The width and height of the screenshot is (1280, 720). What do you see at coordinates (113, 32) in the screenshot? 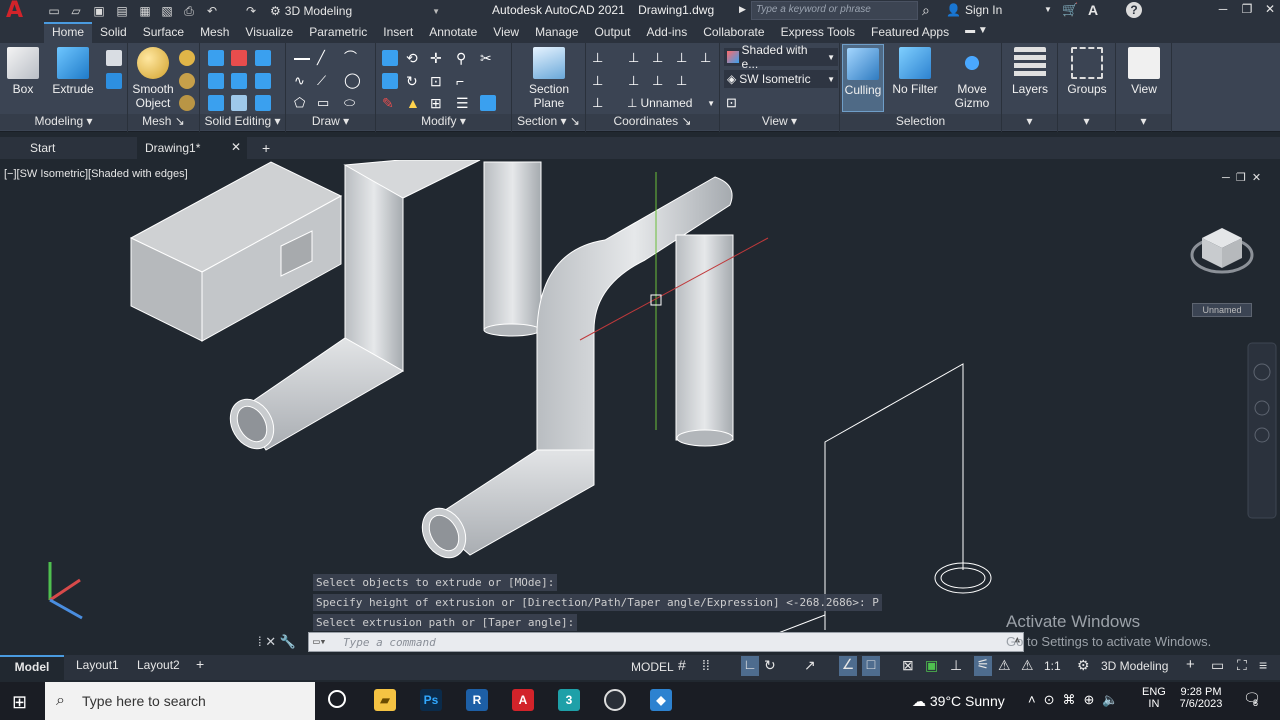
I see `tab-solid: Solid` at bounding box center [113, 32].